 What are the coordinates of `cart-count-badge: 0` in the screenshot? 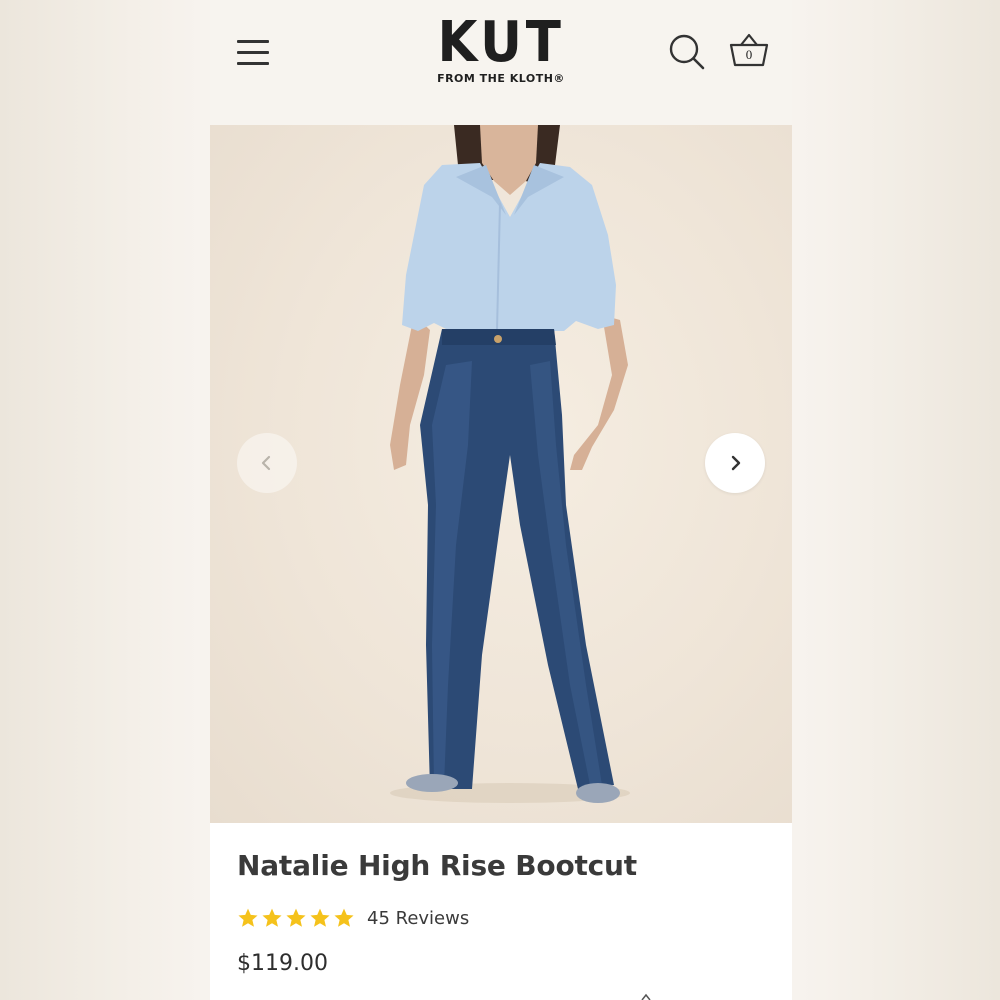 It's located at (749, 54).